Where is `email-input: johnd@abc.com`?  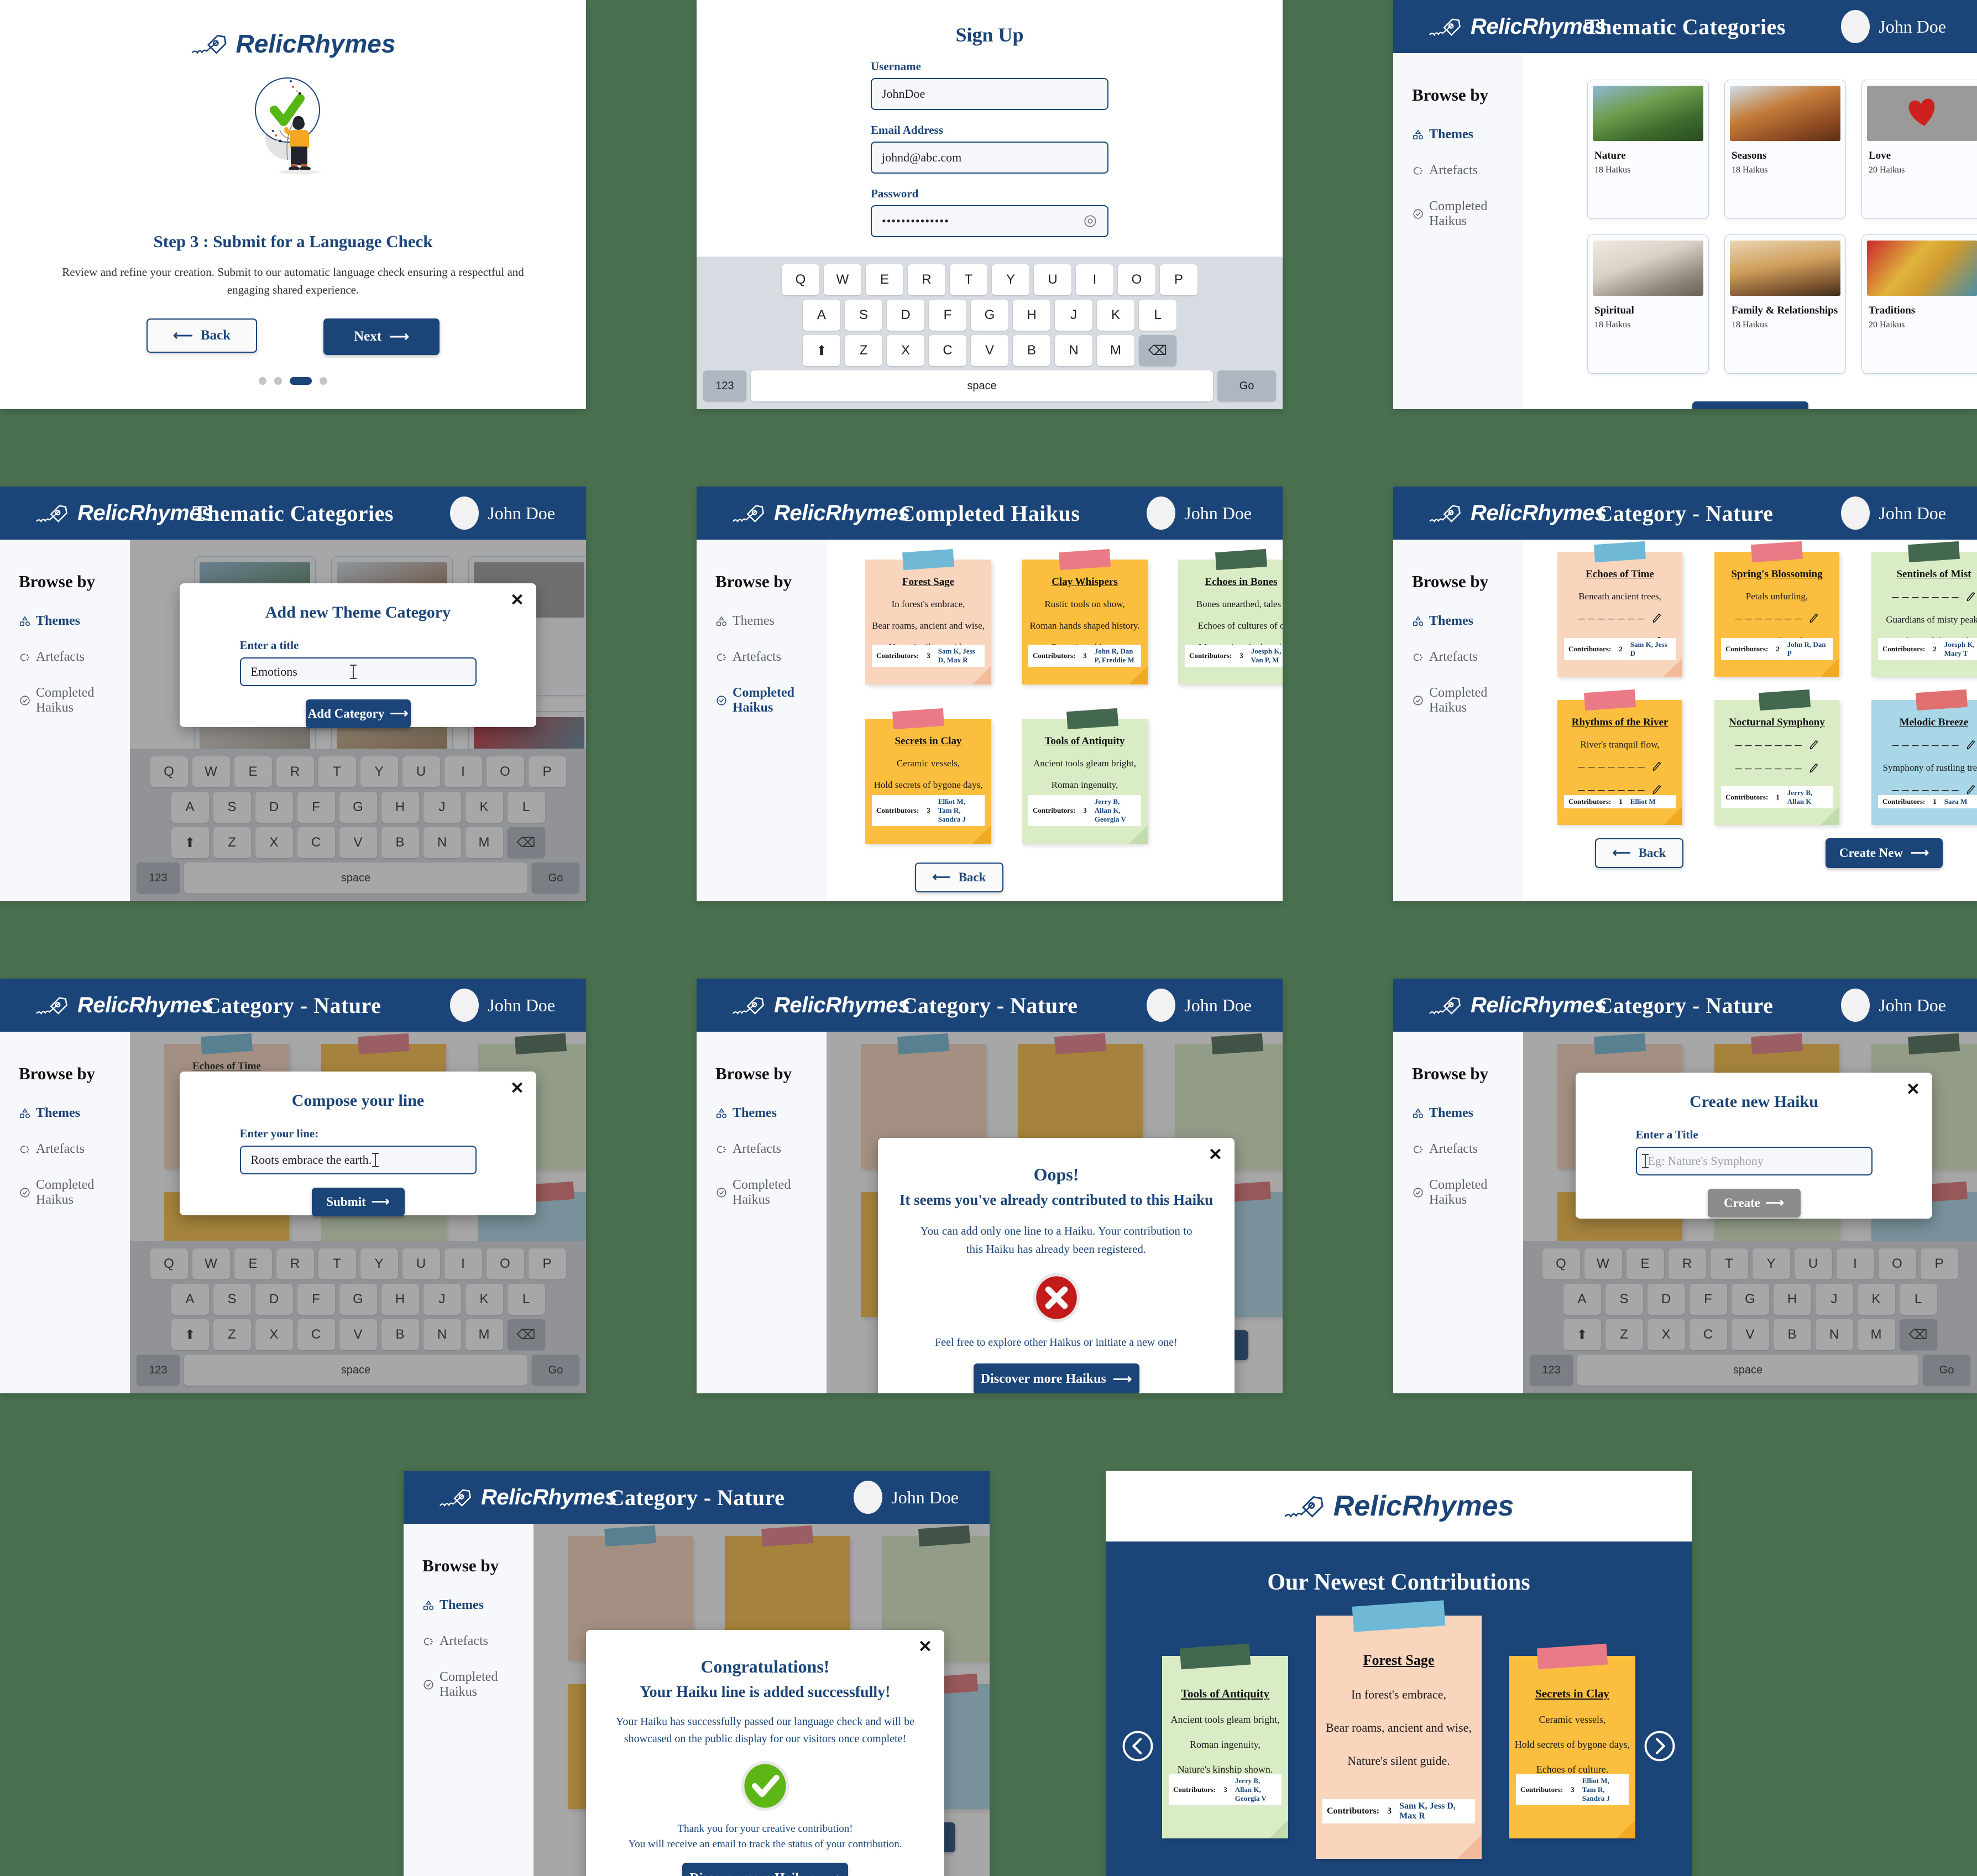
email-input: johnd@abc.com is located at coordinates (989, 158).